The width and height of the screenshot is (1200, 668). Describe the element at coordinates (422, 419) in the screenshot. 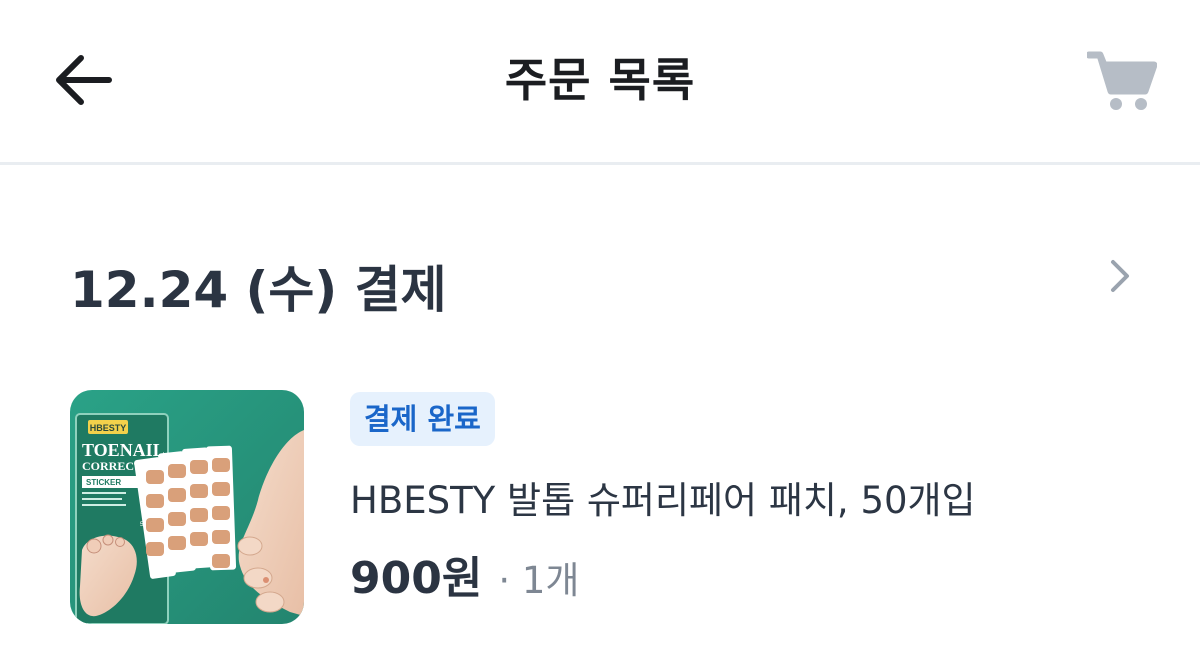

I see `status-badge: 결제 완료` at that location.